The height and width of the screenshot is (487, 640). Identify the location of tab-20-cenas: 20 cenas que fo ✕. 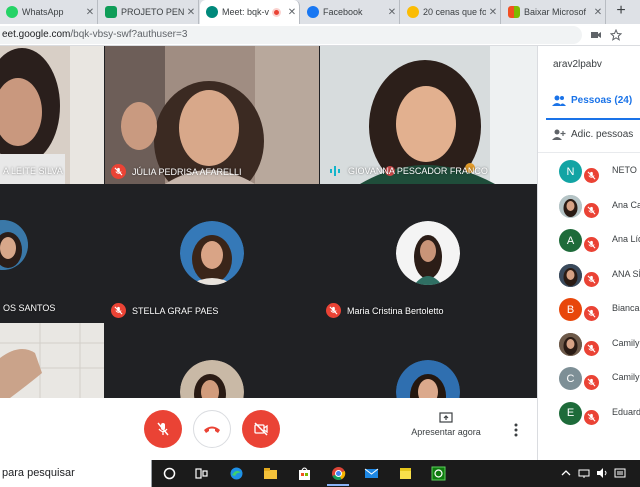
(451, 12).